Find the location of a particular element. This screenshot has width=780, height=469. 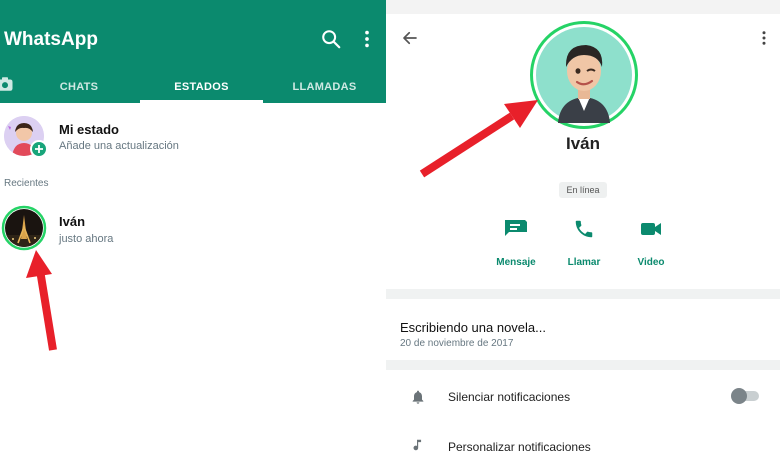

search-icon is located at coordinates (331, 39).